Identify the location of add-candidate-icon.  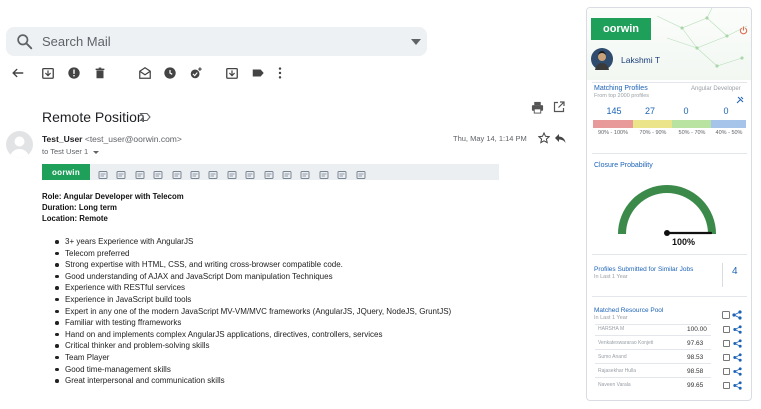
(103, 173).